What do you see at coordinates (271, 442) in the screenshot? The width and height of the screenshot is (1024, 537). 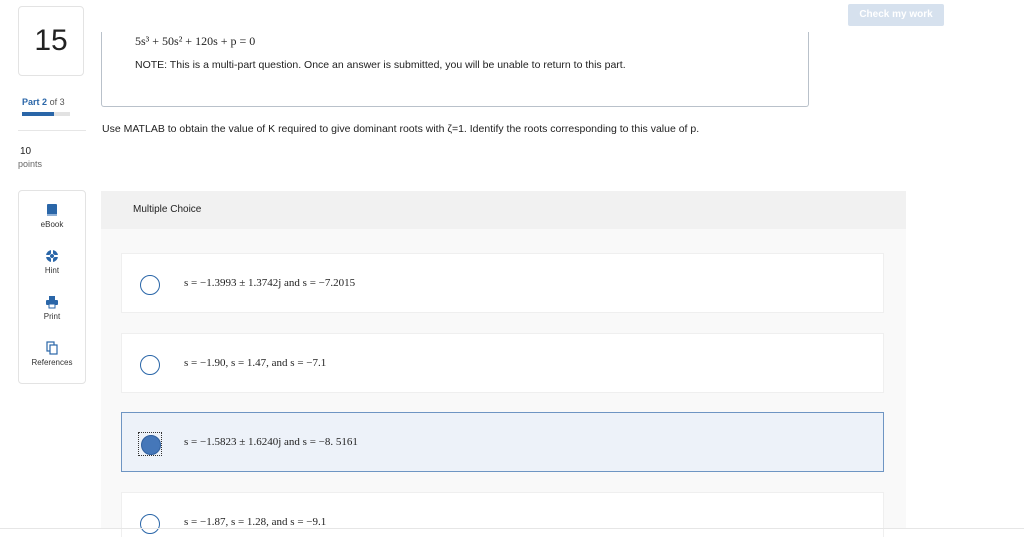 I see `choice-text: s = −1.5823 ± 1.6240j and s = −8. 5161` at bounding box center [271, 442].